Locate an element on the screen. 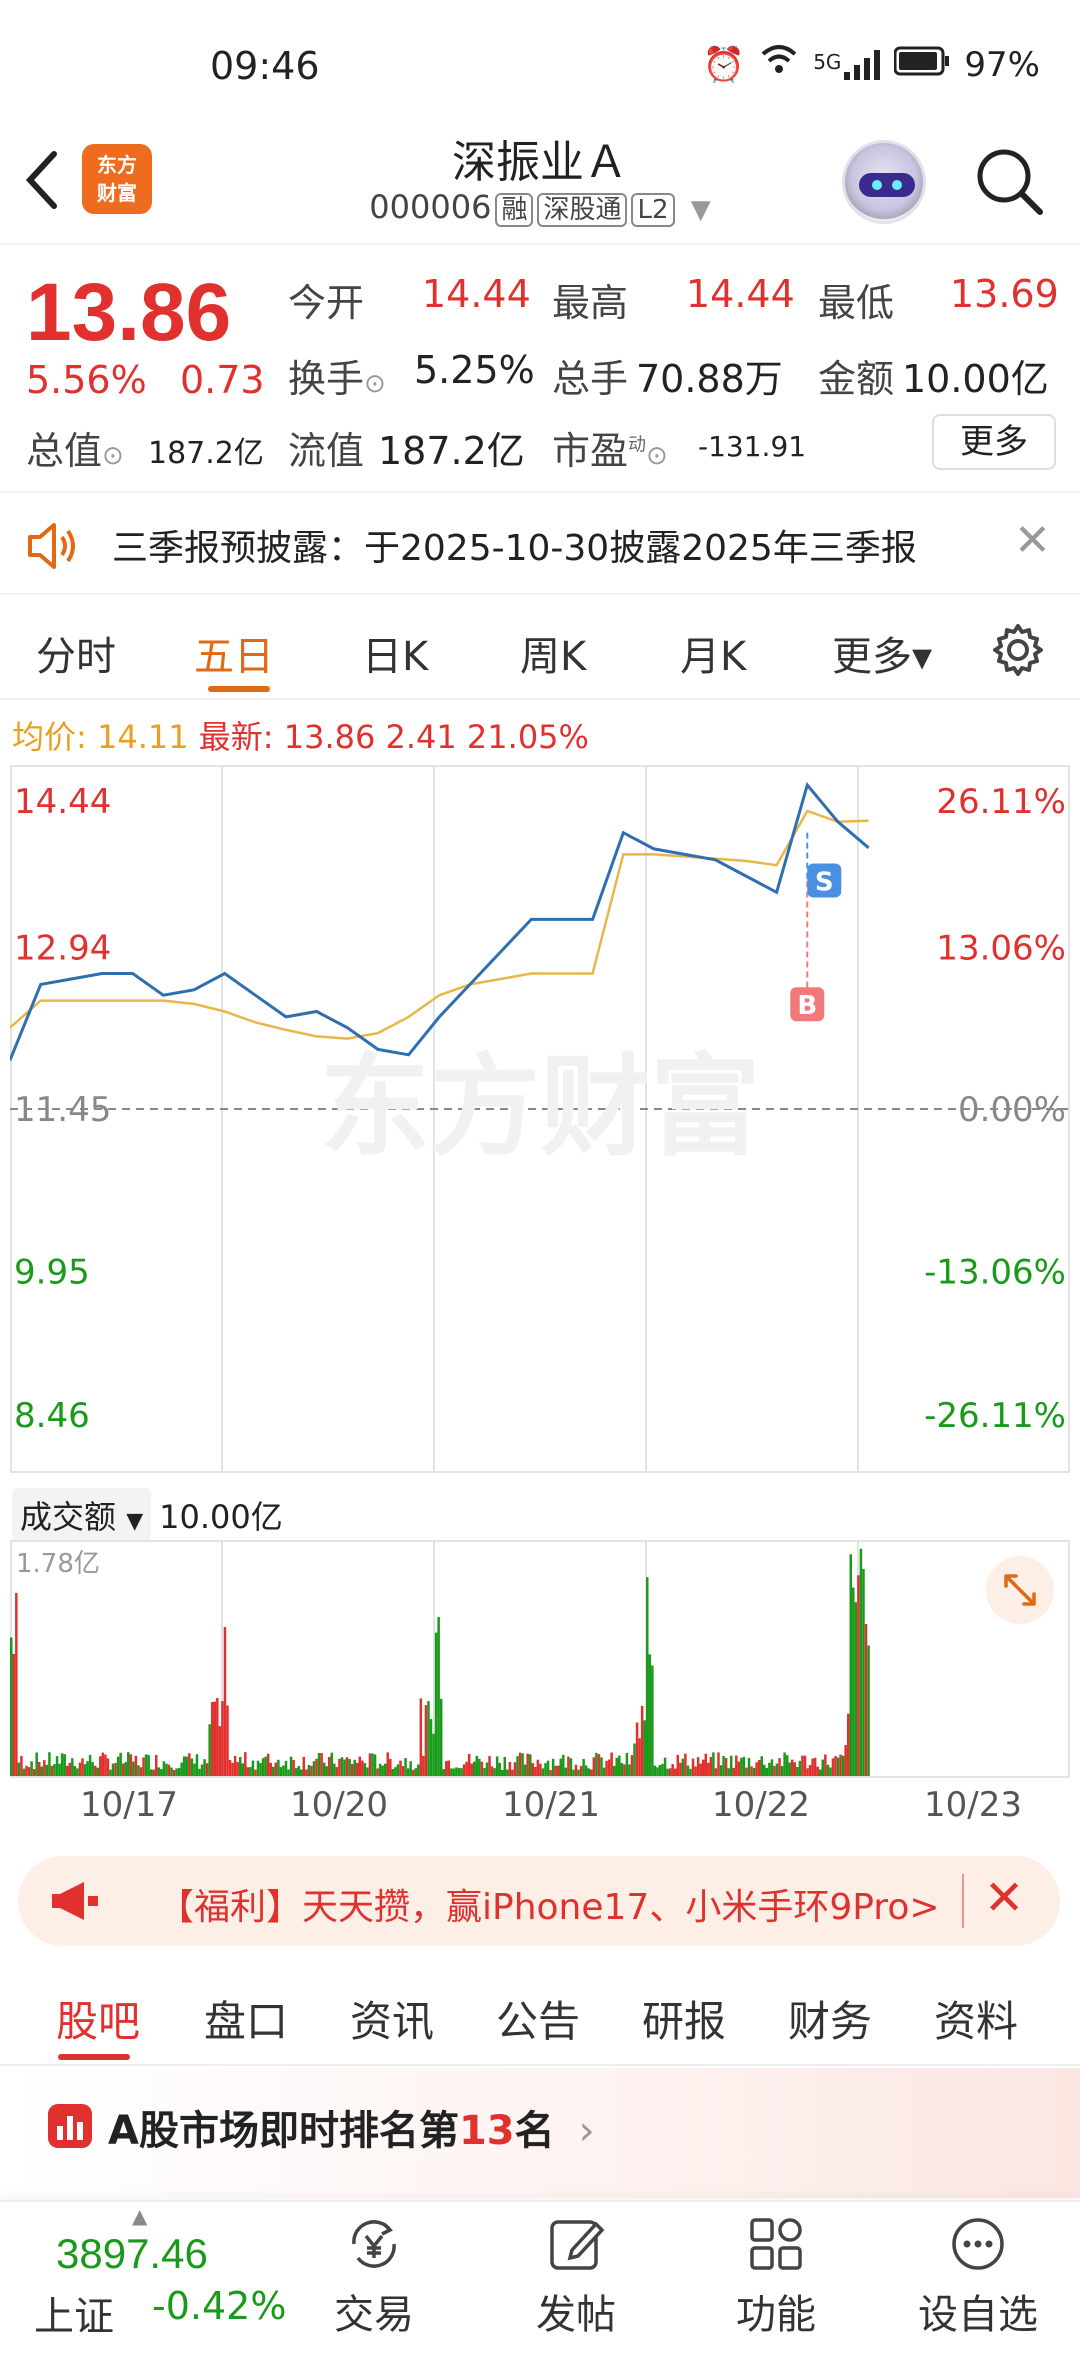 The image size is (1080, 2376). volume-grid is located at coordinates (540, 1659).